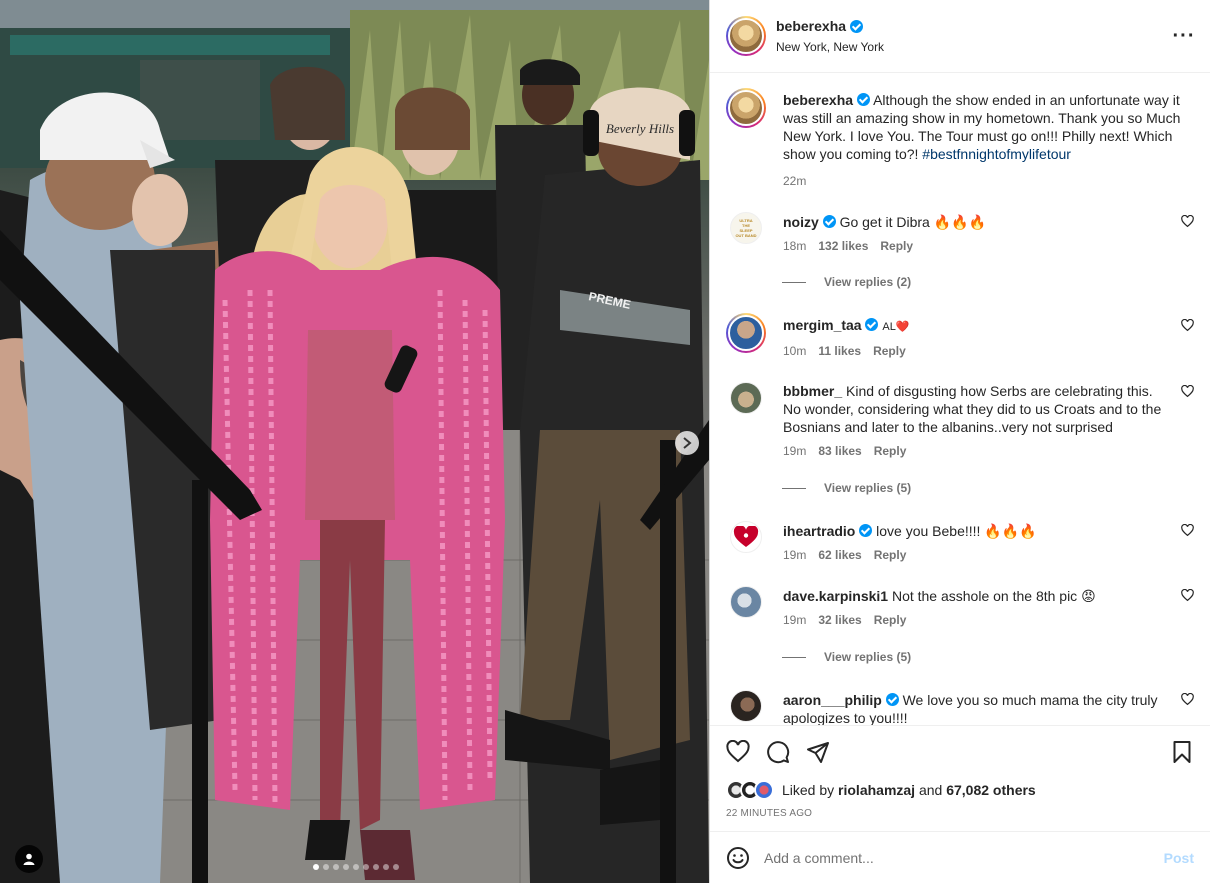  I want to click on post-header: beberexha New York, New York ···, so click(960, 36).